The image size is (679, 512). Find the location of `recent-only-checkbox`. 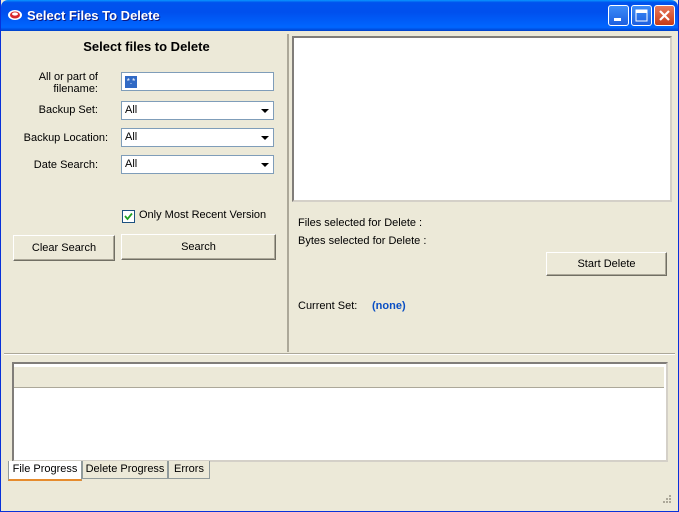

recent-only-checkbox is located at coordinates (128, 216).